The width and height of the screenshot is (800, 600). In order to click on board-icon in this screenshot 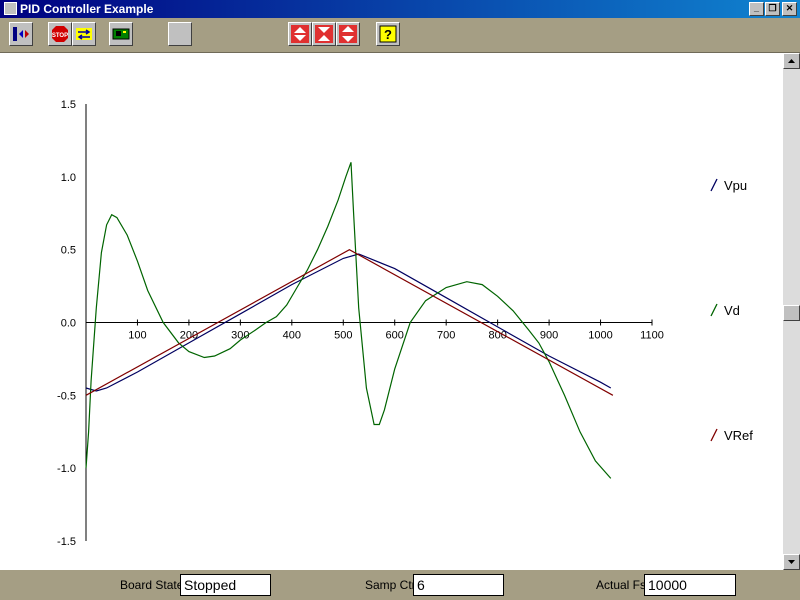, I will do `click(121, 34)`.